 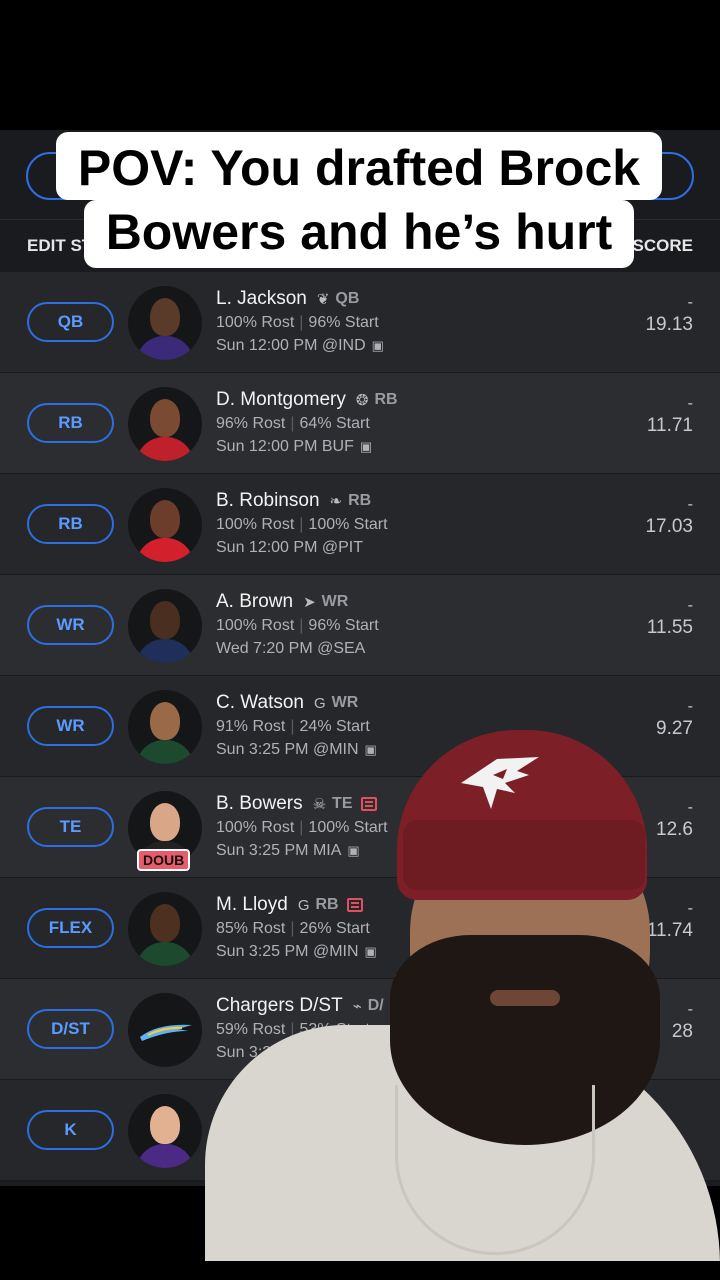 What do you see at coordinates (70, 322) in the screenshot?
I see `lineup-slot-button: QB` at bounding box center [70, 322].